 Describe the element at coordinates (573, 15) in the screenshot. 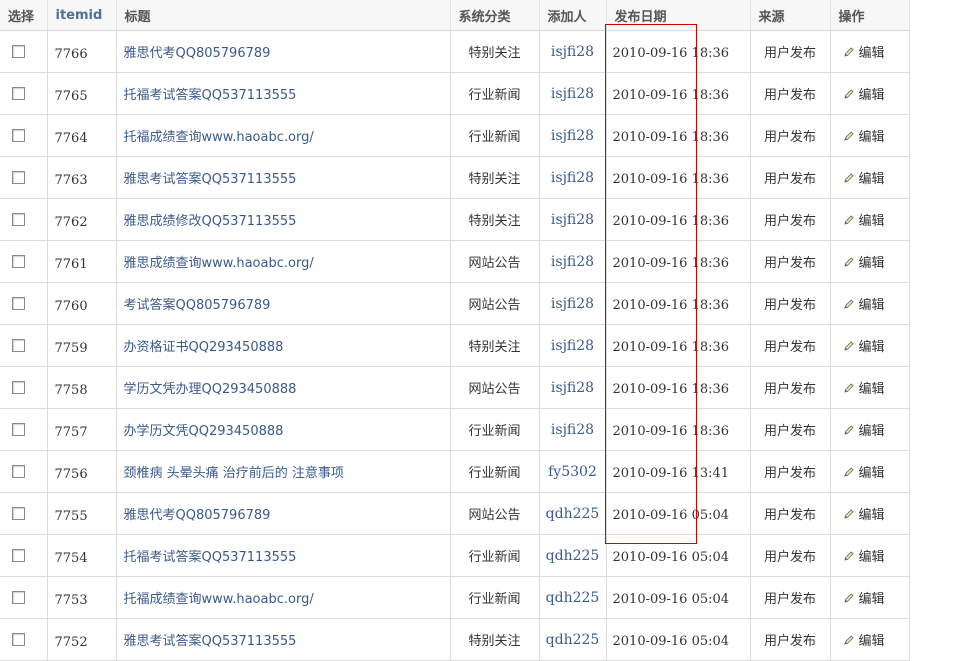

I see `header-author: 添加人` at that location.